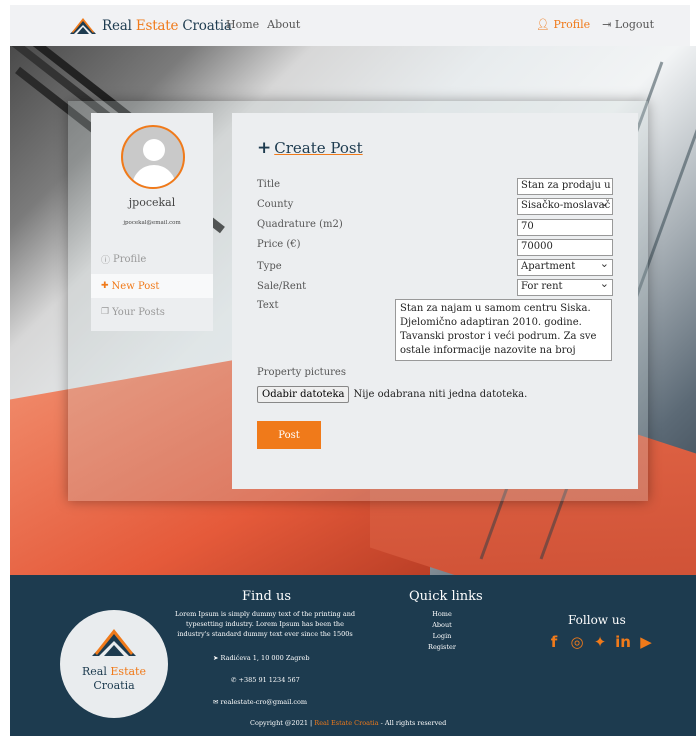  I want to click on text-label: Text, so click(268, 305).